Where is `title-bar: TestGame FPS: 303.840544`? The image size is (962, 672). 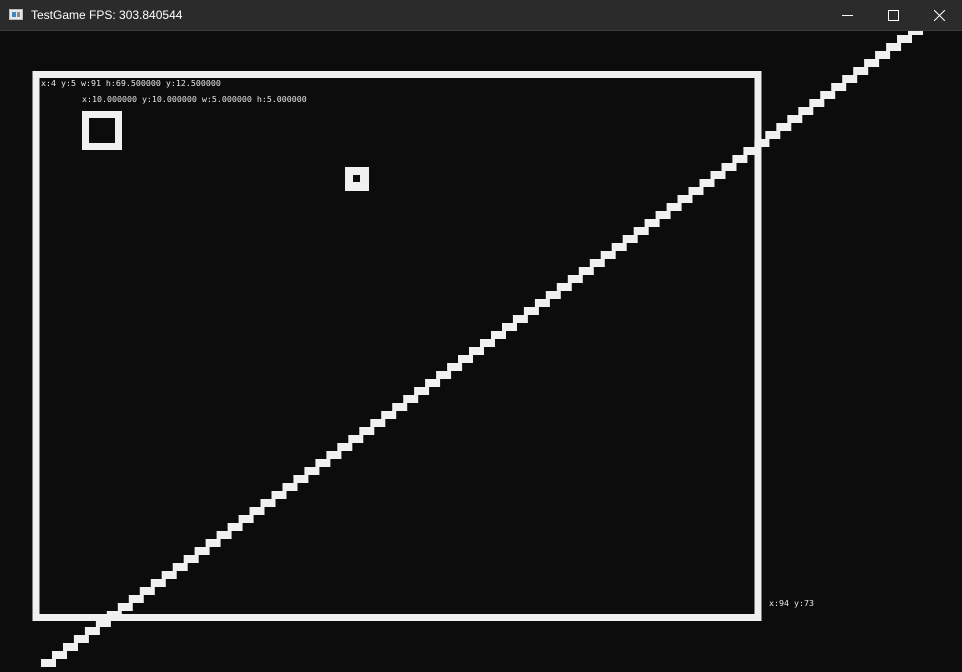 title-bar: TestGame FPS: 303.840544 is located at coordinates (481, 15).